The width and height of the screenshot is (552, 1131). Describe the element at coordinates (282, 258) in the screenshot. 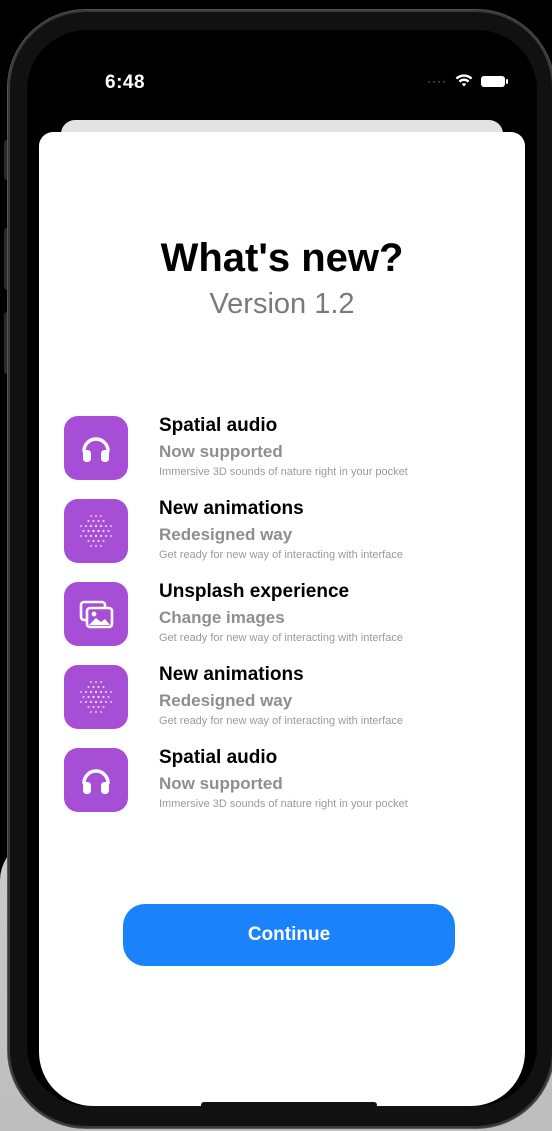

I see `page-title: What's new?` at that location.